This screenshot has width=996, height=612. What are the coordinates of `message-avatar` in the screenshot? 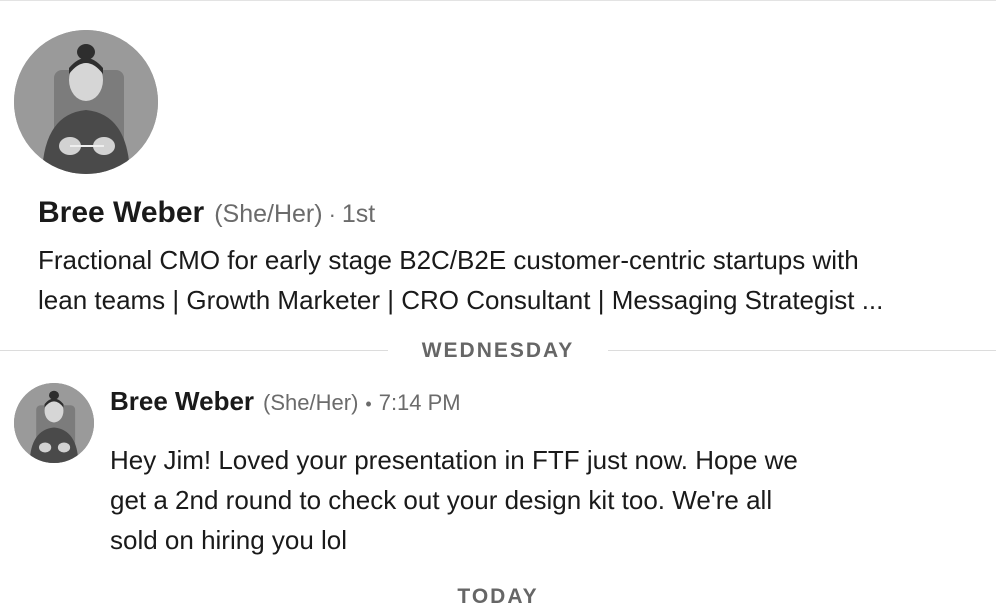 It's located at (54, 423).